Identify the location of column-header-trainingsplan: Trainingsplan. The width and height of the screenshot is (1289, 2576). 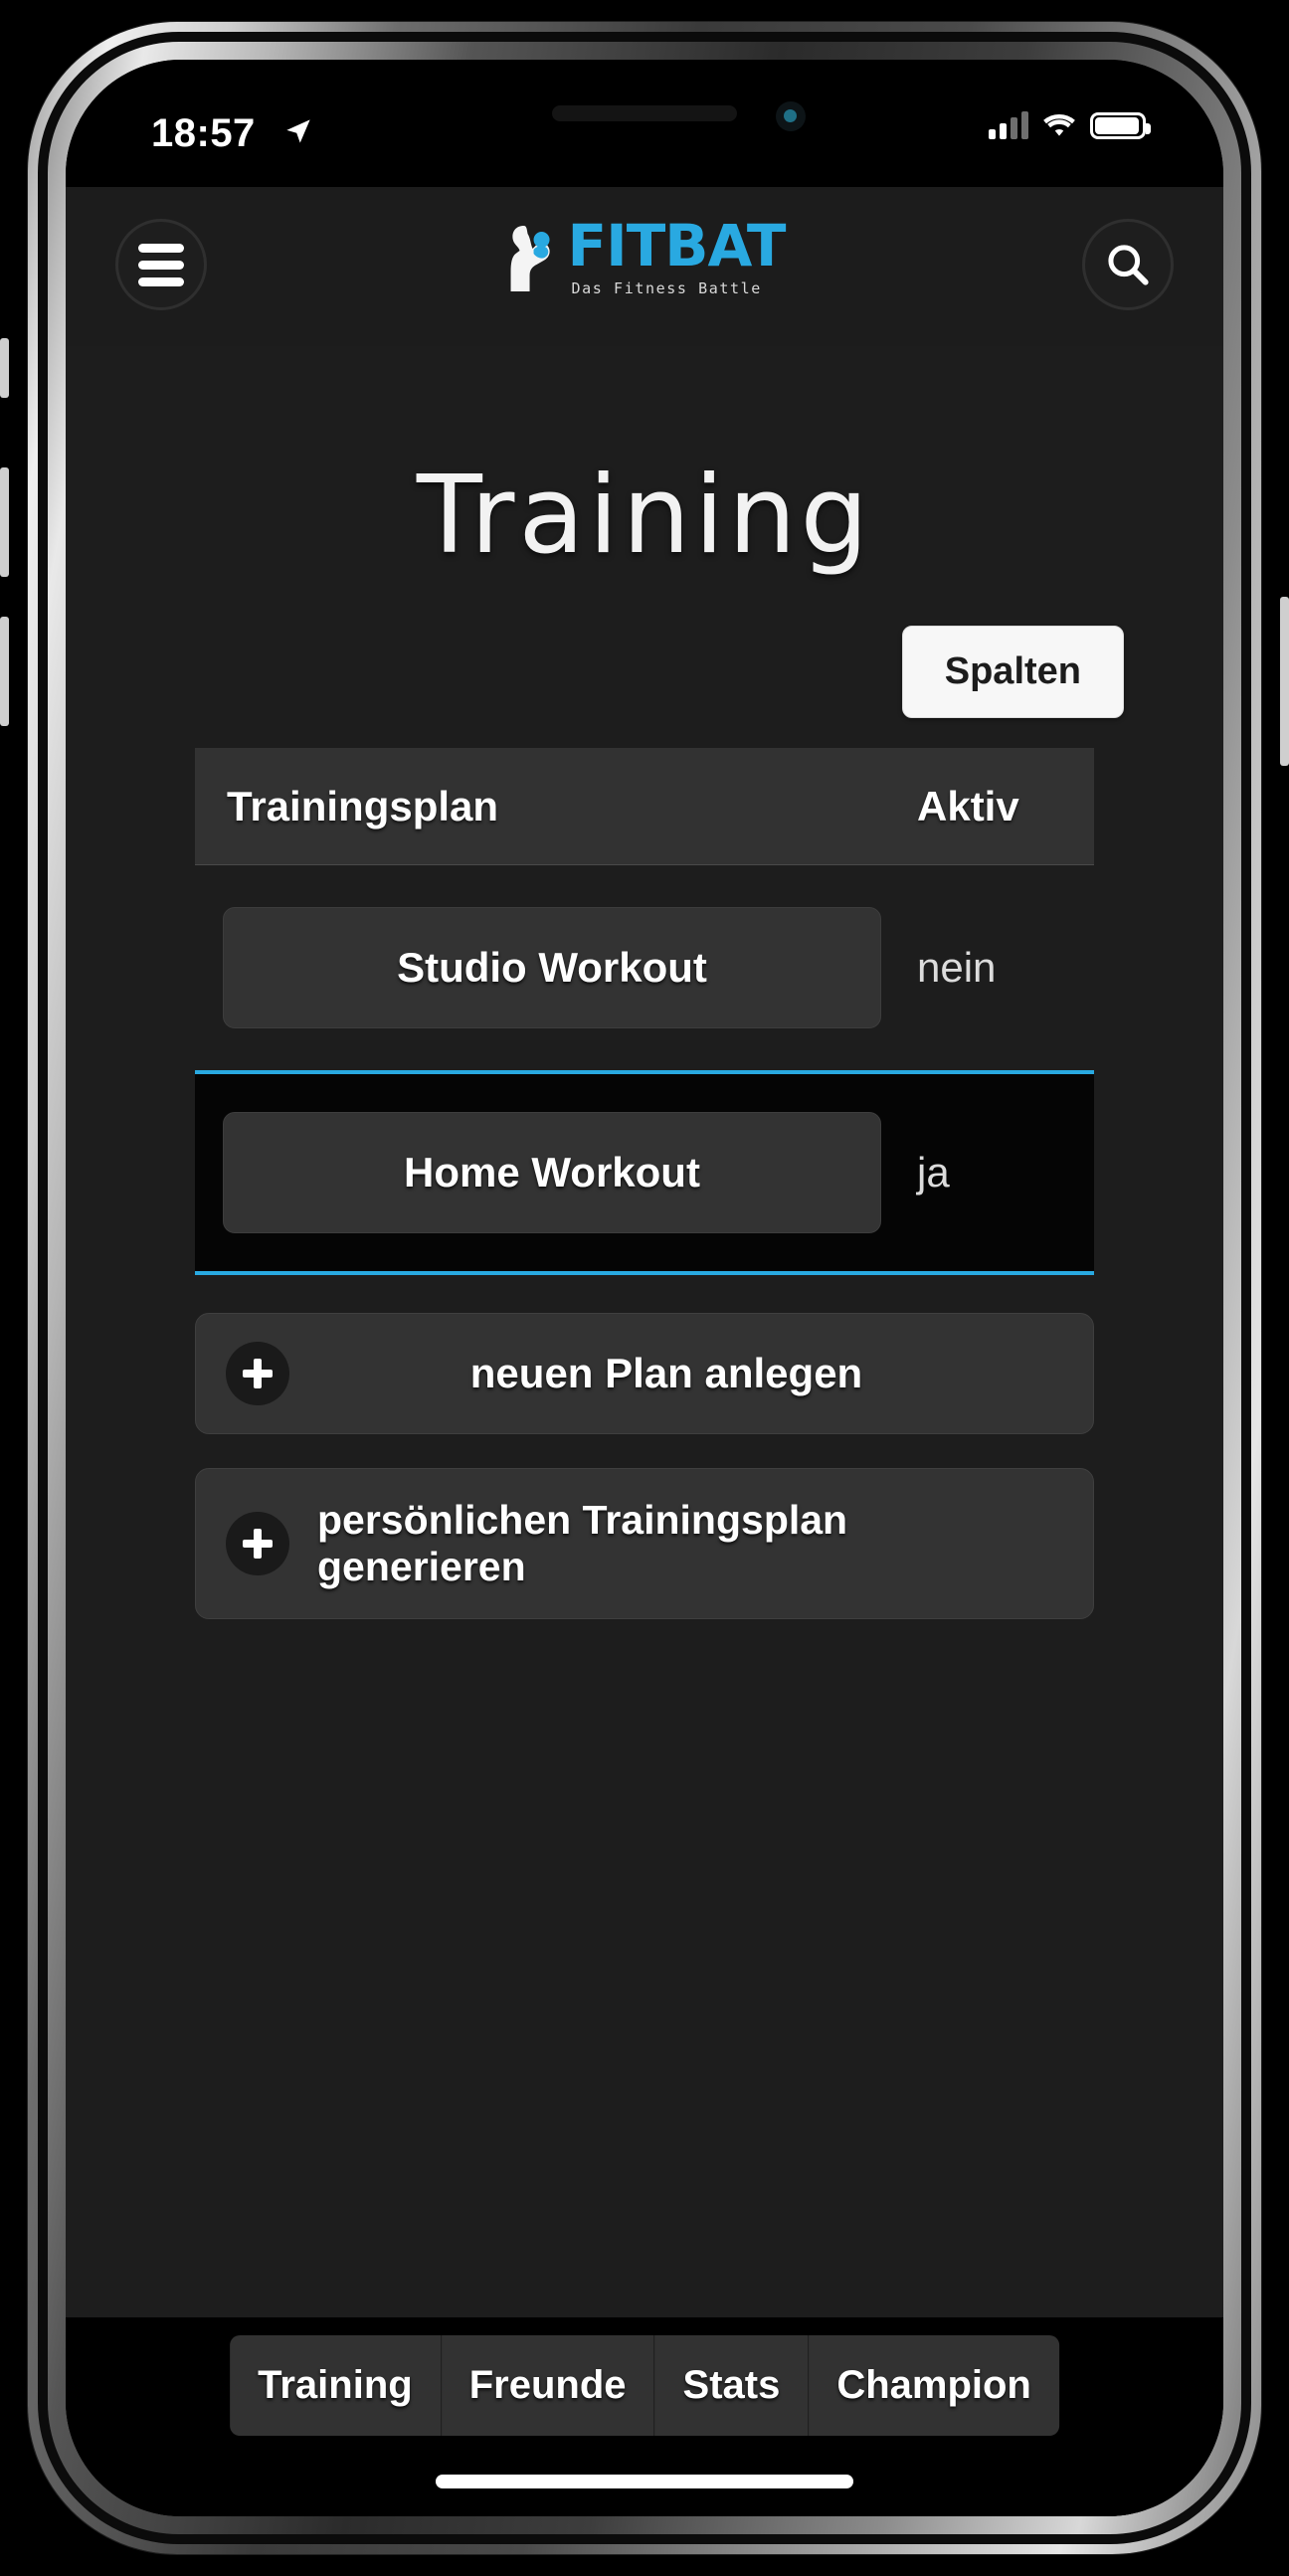
(538, 806).